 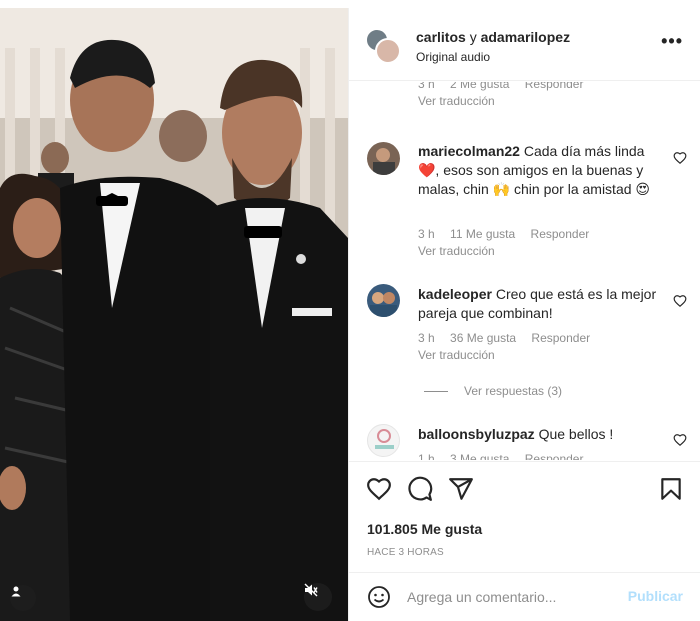 I want to click on comment-body: Que bellos !, so click(x=576, y=434).